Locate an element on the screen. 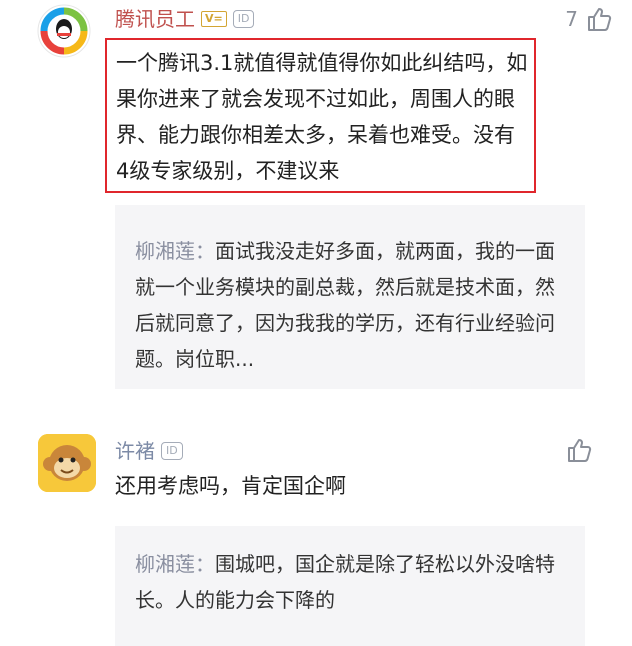  monkey-avatar is located at coordinates (67, 463).